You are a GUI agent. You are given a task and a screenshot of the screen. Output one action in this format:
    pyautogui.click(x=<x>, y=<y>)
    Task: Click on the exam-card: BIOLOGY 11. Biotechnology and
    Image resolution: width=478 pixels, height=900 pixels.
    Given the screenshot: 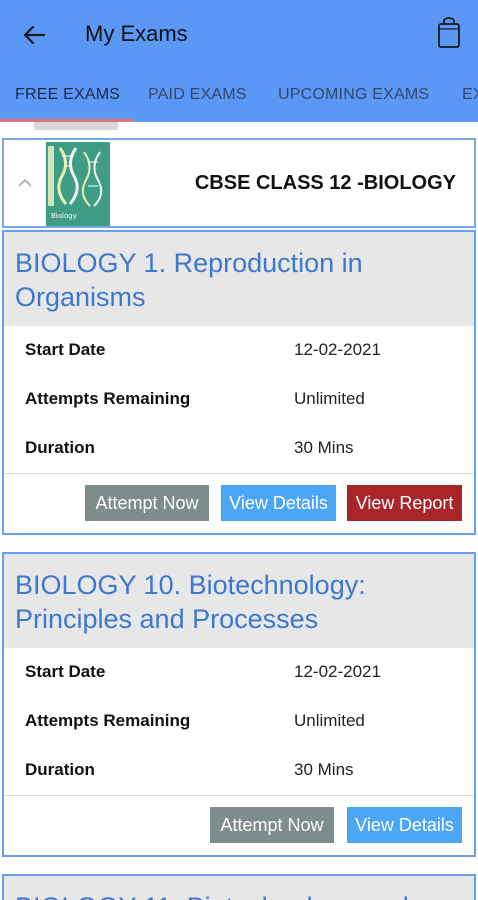 What is the action you would take?
    pyautogui.click(x=239, y=887)
    